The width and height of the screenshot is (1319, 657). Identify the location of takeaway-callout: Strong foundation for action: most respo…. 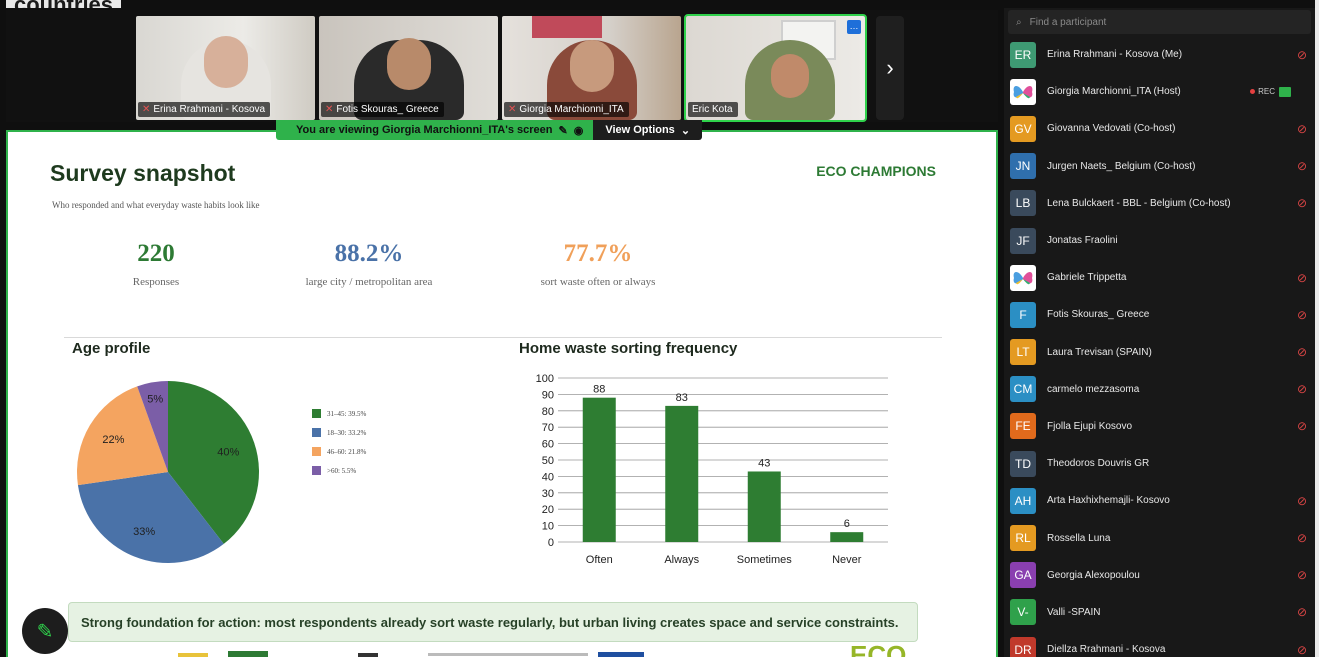
(493, 622).